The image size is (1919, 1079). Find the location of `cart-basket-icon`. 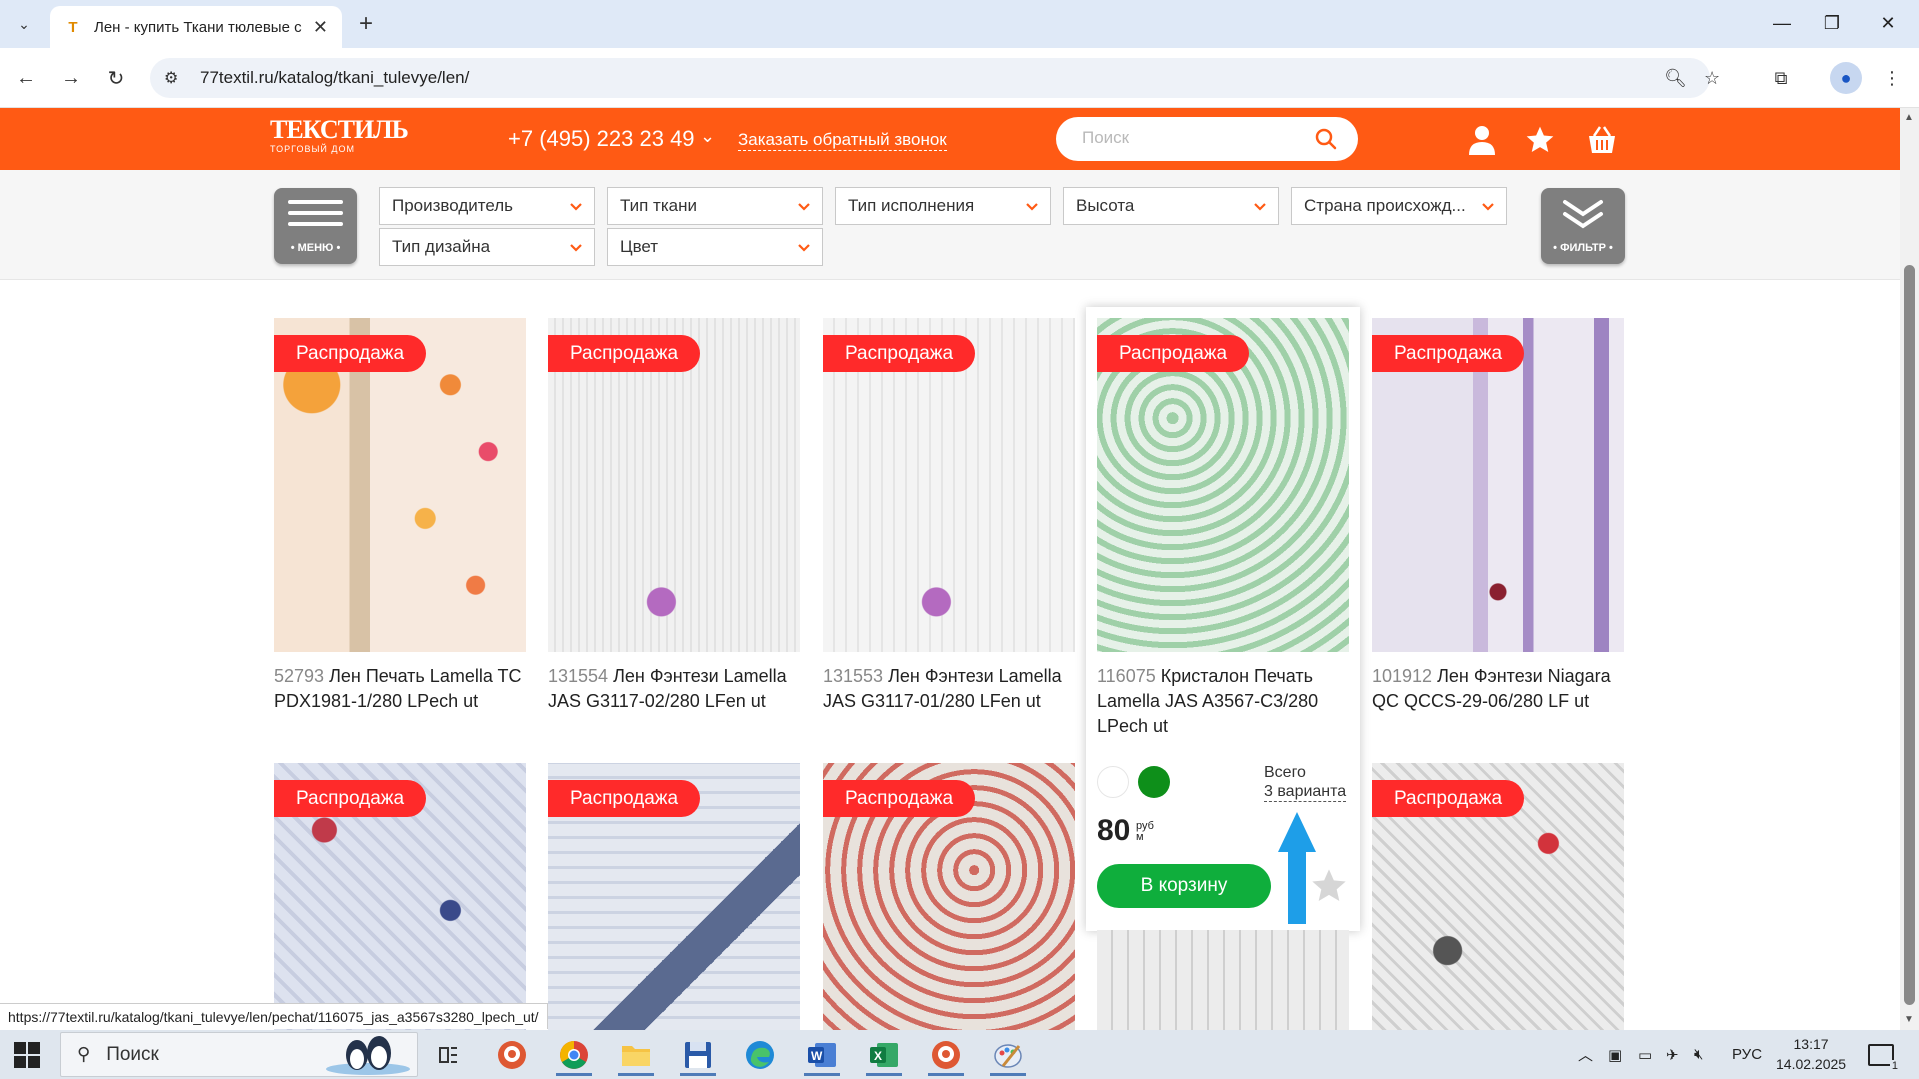

cart-basket-icon is located at coordinates (1602, 140).